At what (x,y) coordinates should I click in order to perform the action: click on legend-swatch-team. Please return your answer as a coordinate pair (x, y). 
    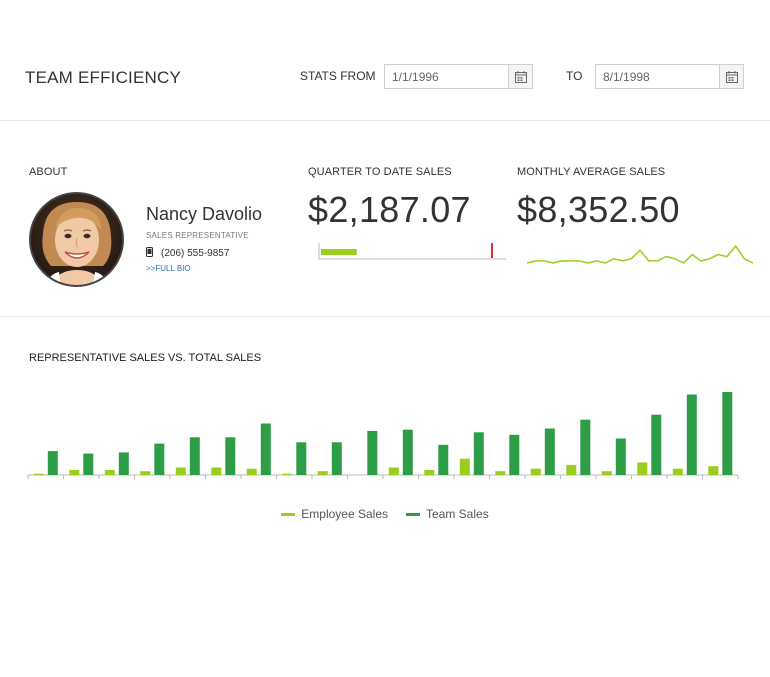
    Looking at the image, I should click on (413, 514).